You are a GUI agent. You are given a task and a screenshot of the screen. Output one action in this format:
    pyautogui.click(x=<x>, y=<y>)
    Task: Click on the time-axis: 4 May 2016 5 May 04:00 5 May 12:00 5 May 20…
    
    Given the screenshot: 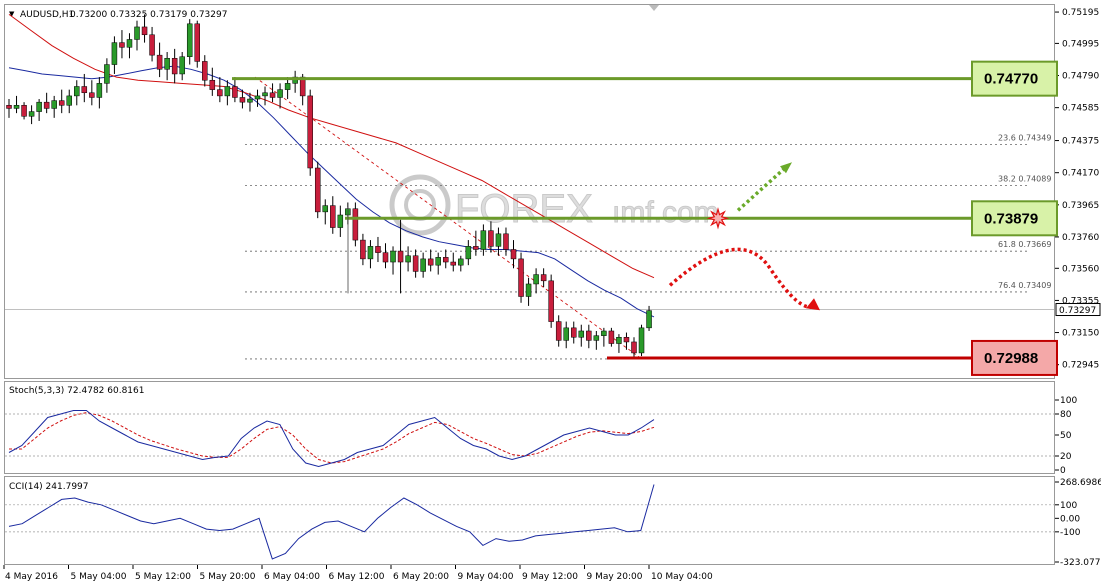 What is the action you would take?
    pyautogui.click(x=358, y=573)
    